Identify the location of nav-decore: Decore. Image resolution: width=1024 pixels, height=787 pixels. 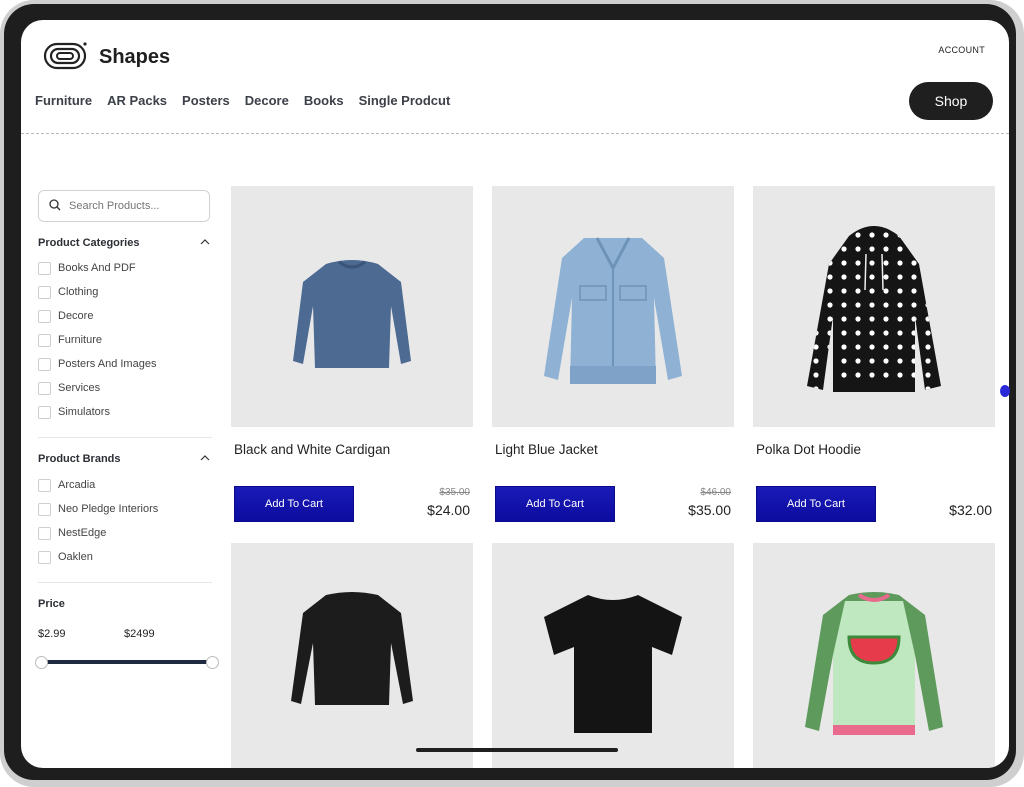
(267, 100).